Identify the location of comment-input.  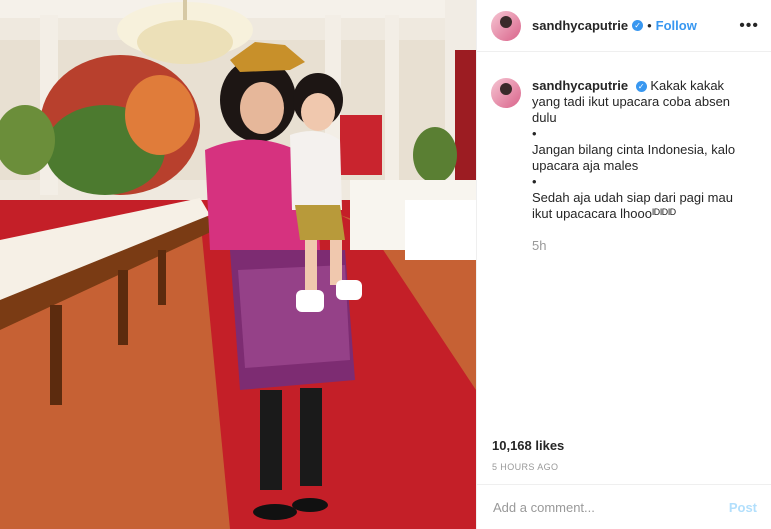
(610, 507).